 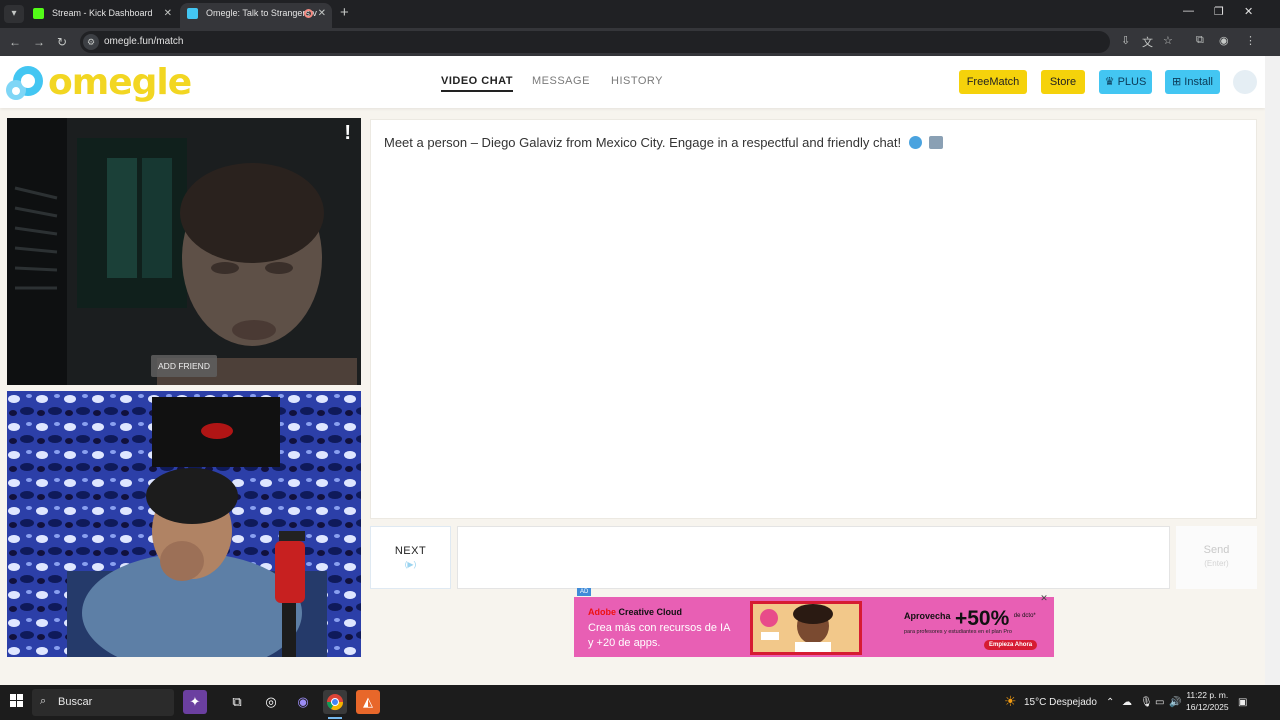 What do you see at coordinates (184, 366) in the screenshot?
I see `add-friend-button: ADD FRIEND` at bounding box center [184, 366].